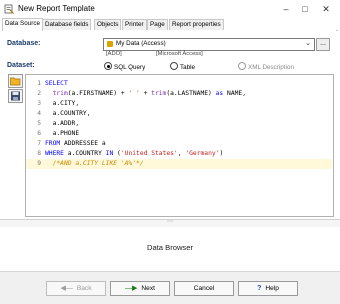 This screenshot has width=340, height=304. I want to click on maximize-icon: □, so click(305, 9).